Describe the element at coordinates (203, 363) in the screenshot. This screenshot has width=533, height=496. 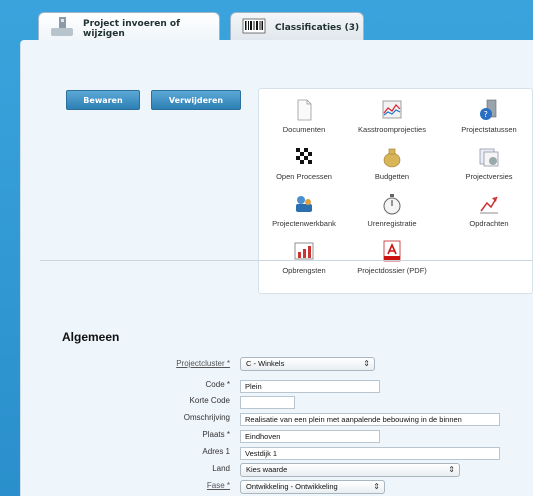
I see `projectcluster-label: Projectcluster *` at that location.